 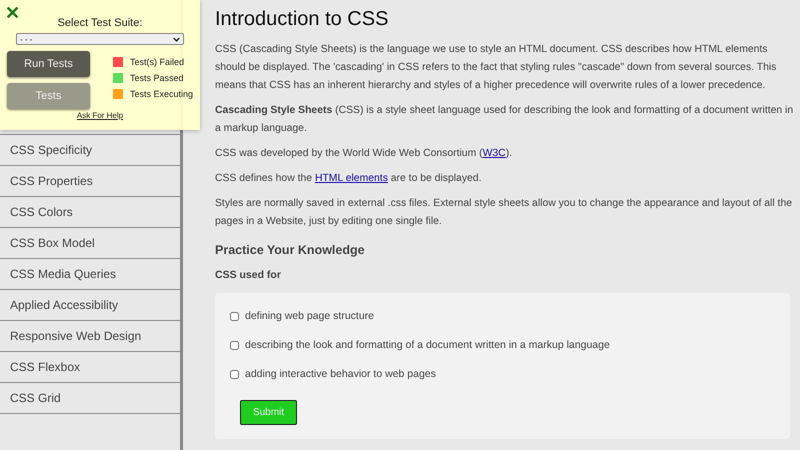 What do you see at coordinates (90, 367) in the screenshot?
I see `sidebar-item: CSS Flexbox` at bounding box center [90, 367].